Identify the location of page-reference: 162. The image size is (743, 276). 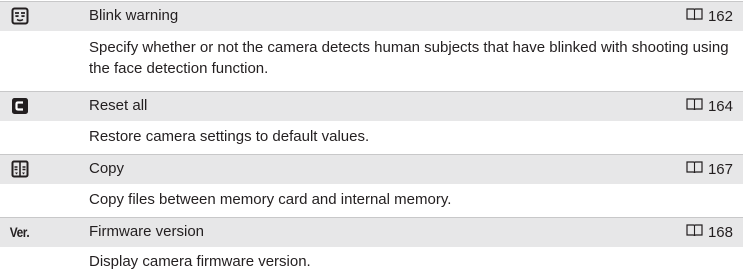
(709, 16).